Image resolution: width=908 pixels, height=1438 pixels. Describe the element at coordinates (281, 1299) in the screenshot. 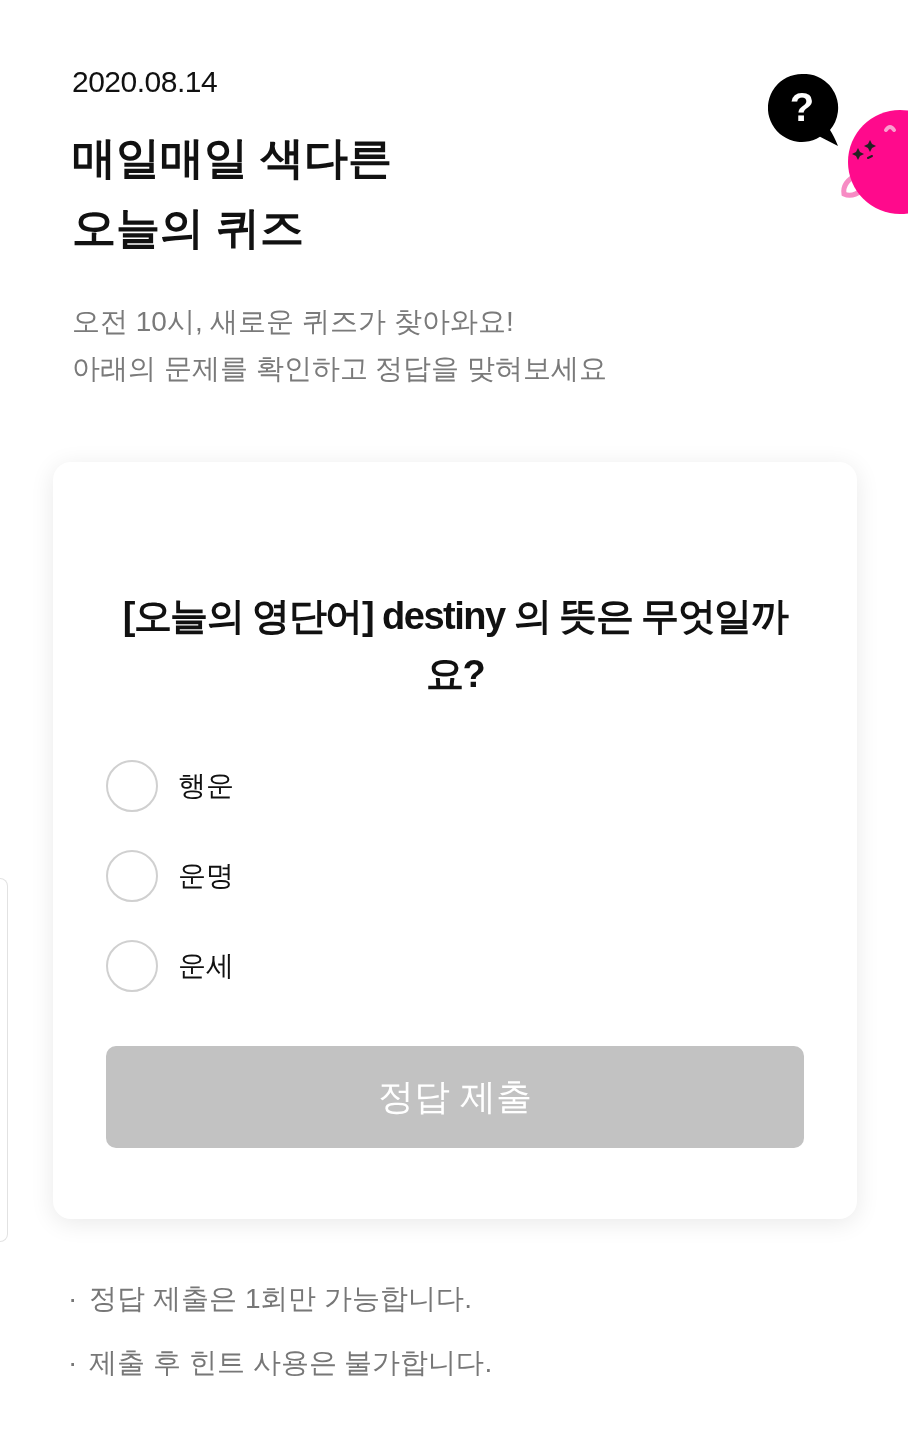

I see `note-text: 정답 제출은 1회만 가능합니다.` at that location.